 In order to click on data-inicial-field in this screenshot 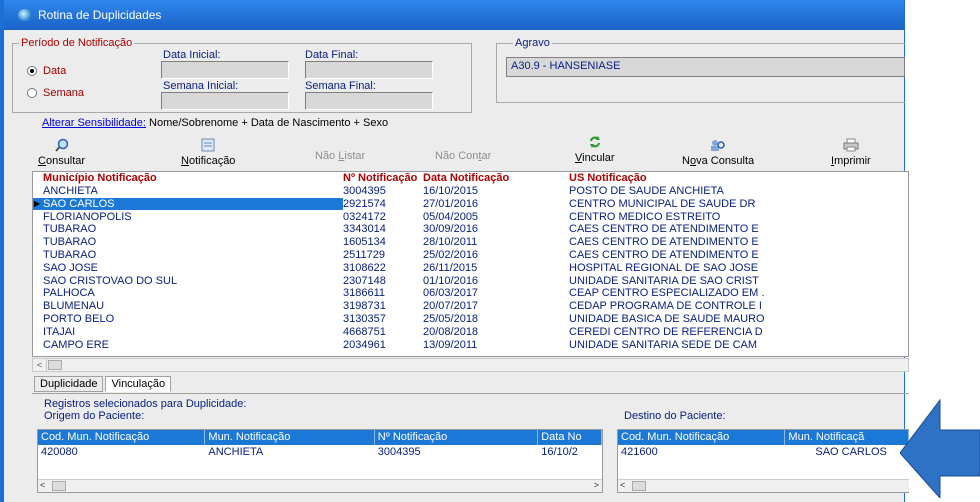, I will do `click(225, 70)`.